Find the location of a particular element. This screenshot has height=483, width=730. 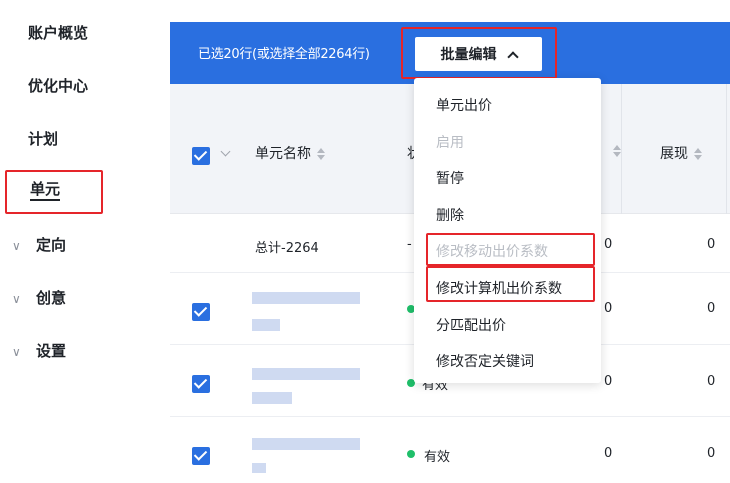

column-header-impressions: 展现 is located at coordinates (681, 153).